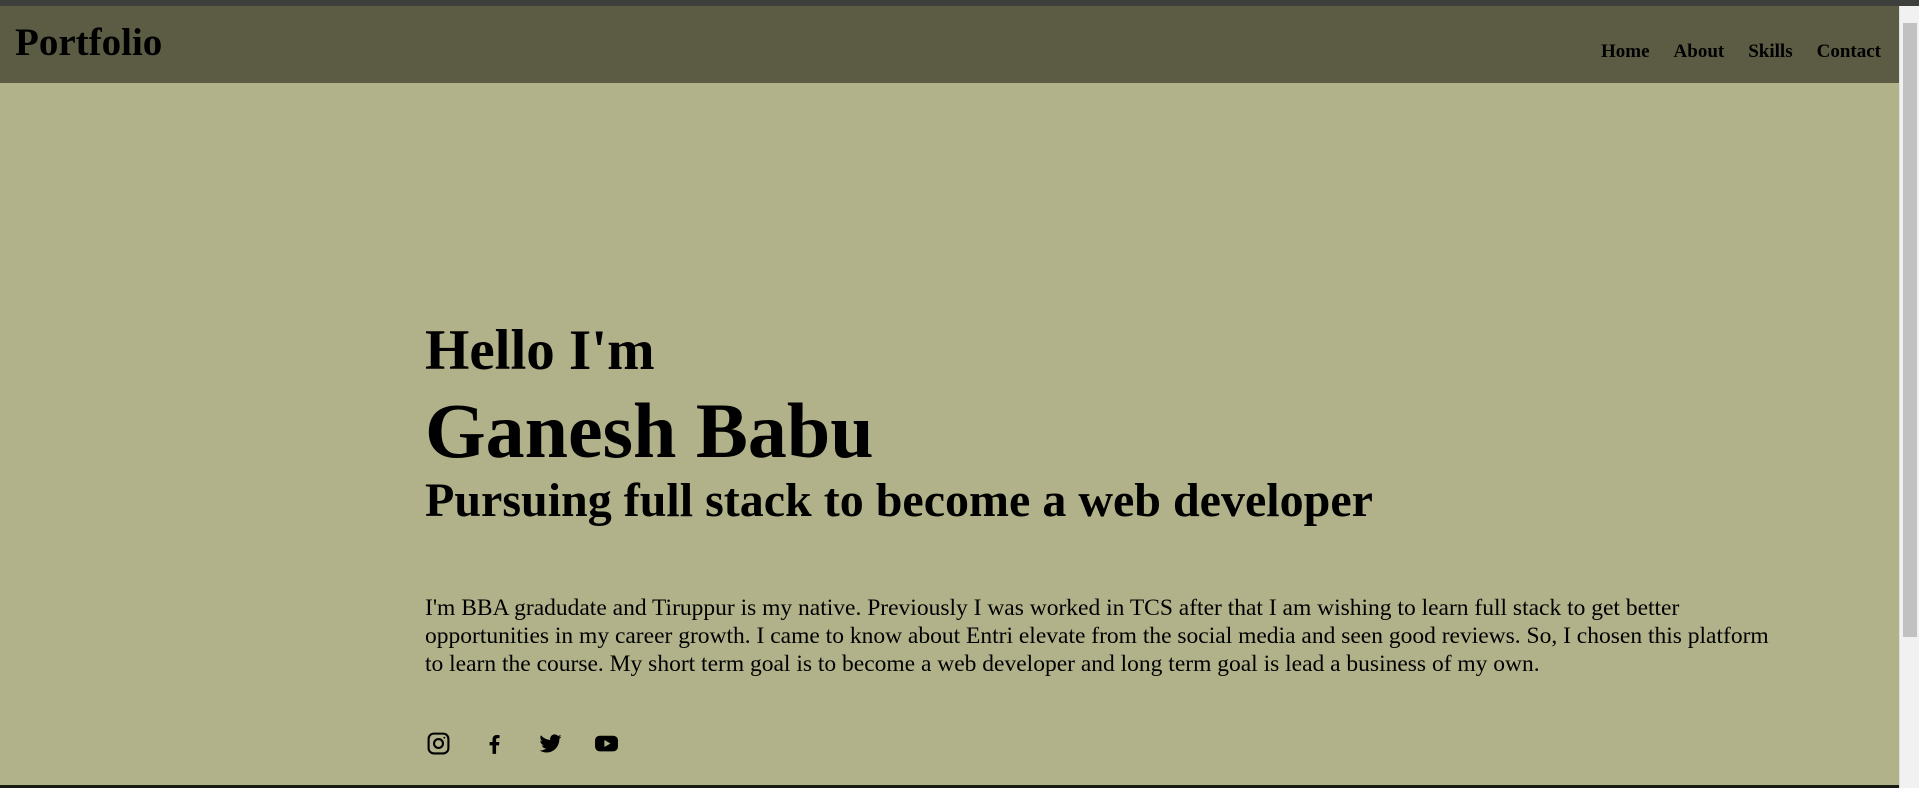 The image size is (1919, 788). Describe the element at coordinates (1770, 51) in the screenshot. I see `nav-link-skills: Skills` at that location.